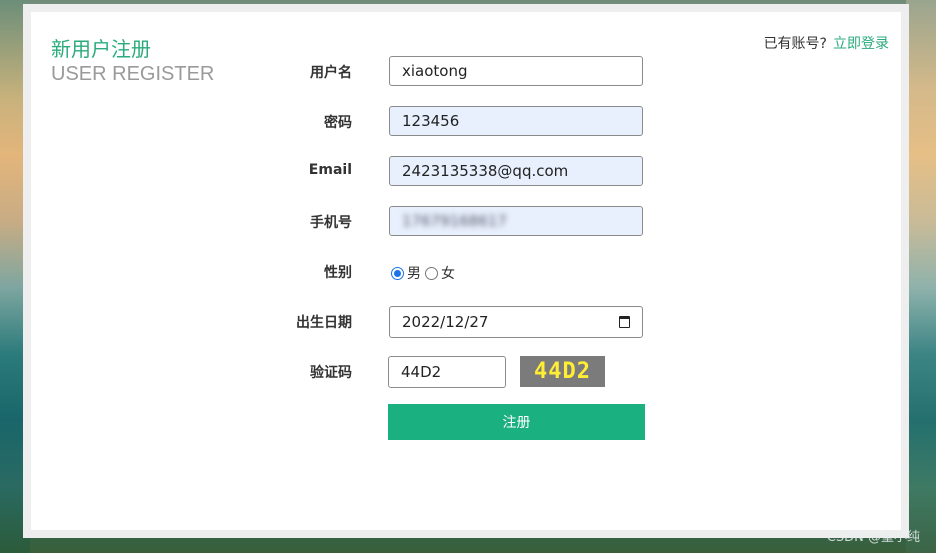 The height and width of the screenshot is (553, 936). What do you see at coordinates (516, 221) in the screenshot?
I see `phone-input: 17679168617` at bounding box center [516, 221].